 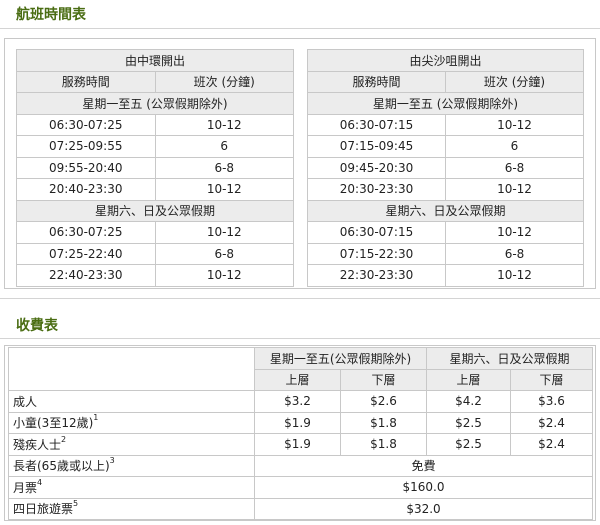 I want to click on table-row: 07:15-09:45 6, so click(x=445, y=146).